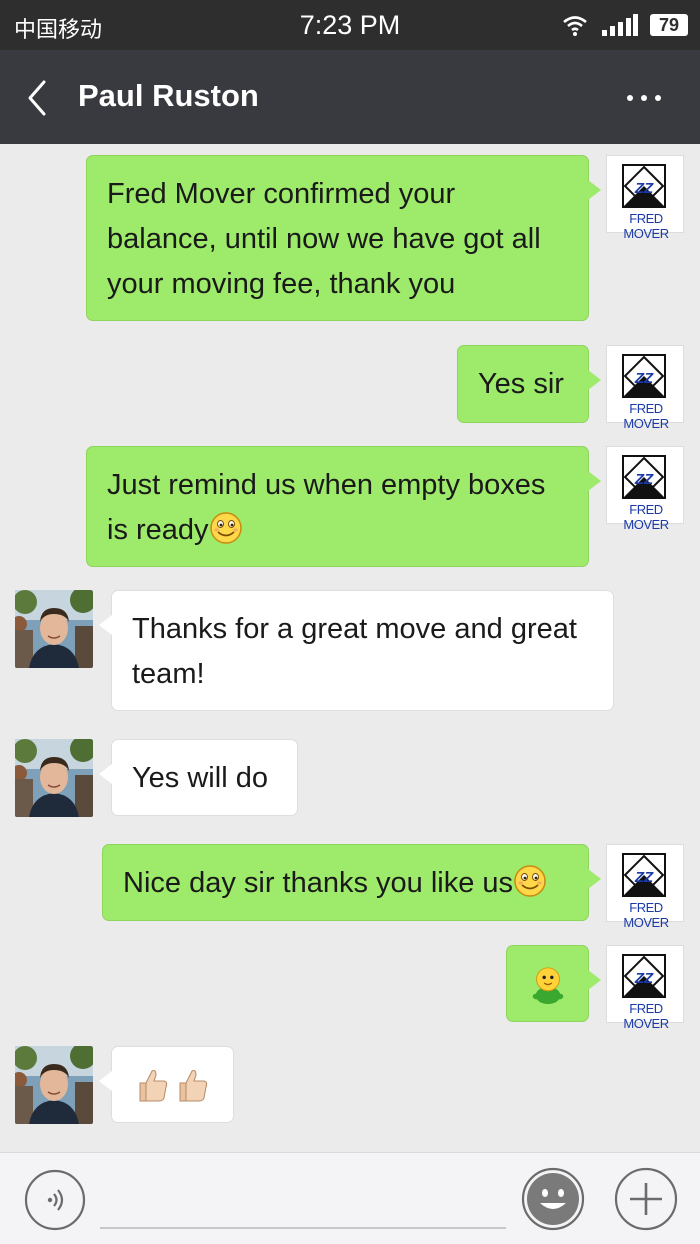  I want to click on outgoing-message-bubble: Yes sir, so click(529, 384).